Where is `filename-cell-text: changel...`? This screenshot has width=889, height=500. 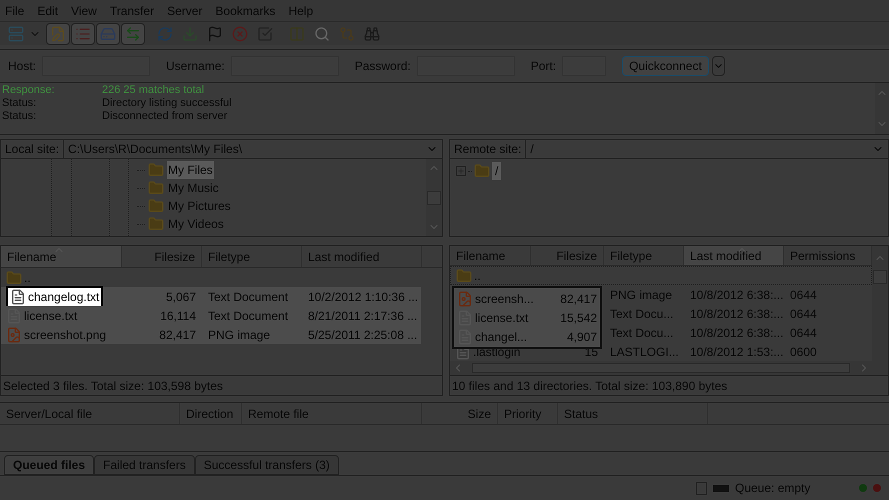
filename-cell-text: changel... is located at coordinates (501, 337).